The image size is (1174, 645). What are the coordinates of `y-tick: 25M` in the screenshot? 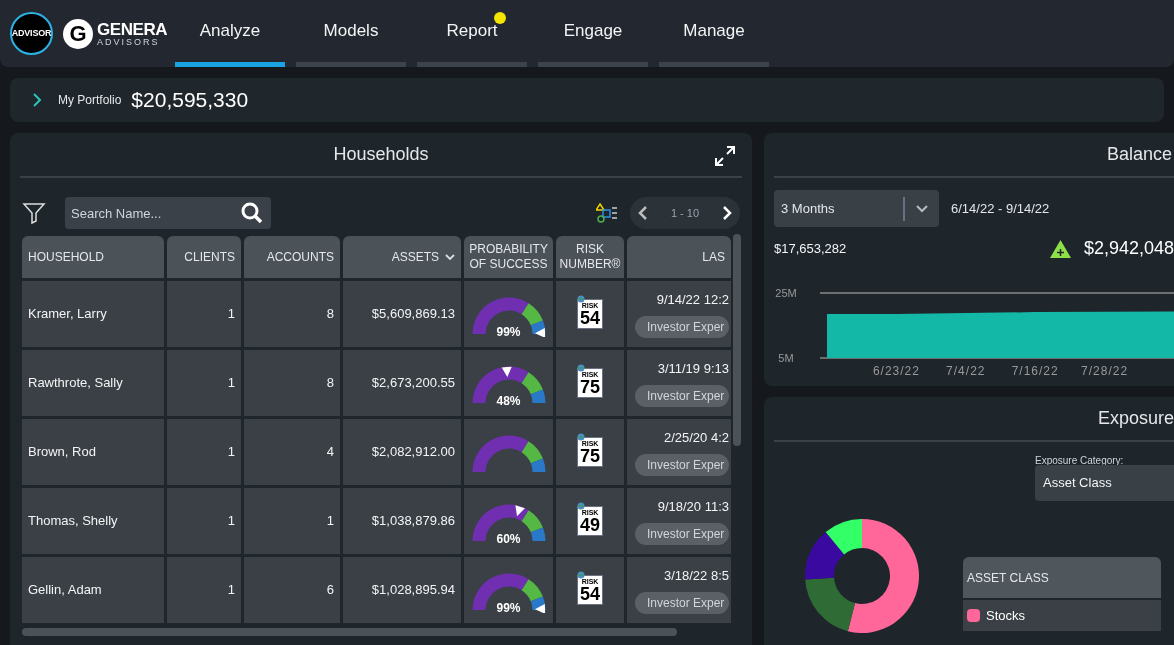 It's located at (786, 293).